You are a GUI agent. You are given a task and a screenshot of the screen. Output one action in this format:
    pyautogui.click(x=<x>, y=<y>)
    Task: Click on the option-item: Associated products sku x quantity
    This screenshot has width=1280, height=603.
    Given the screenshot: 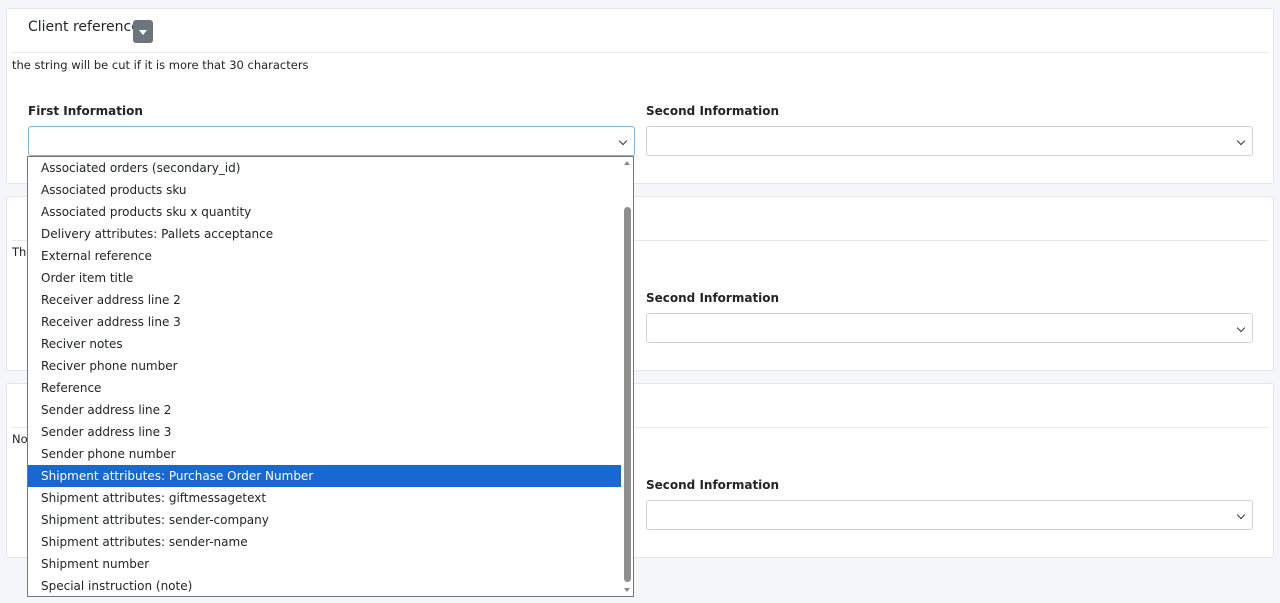 What is the action you would take?
    pyautogui.click(x=325, y=212)
    